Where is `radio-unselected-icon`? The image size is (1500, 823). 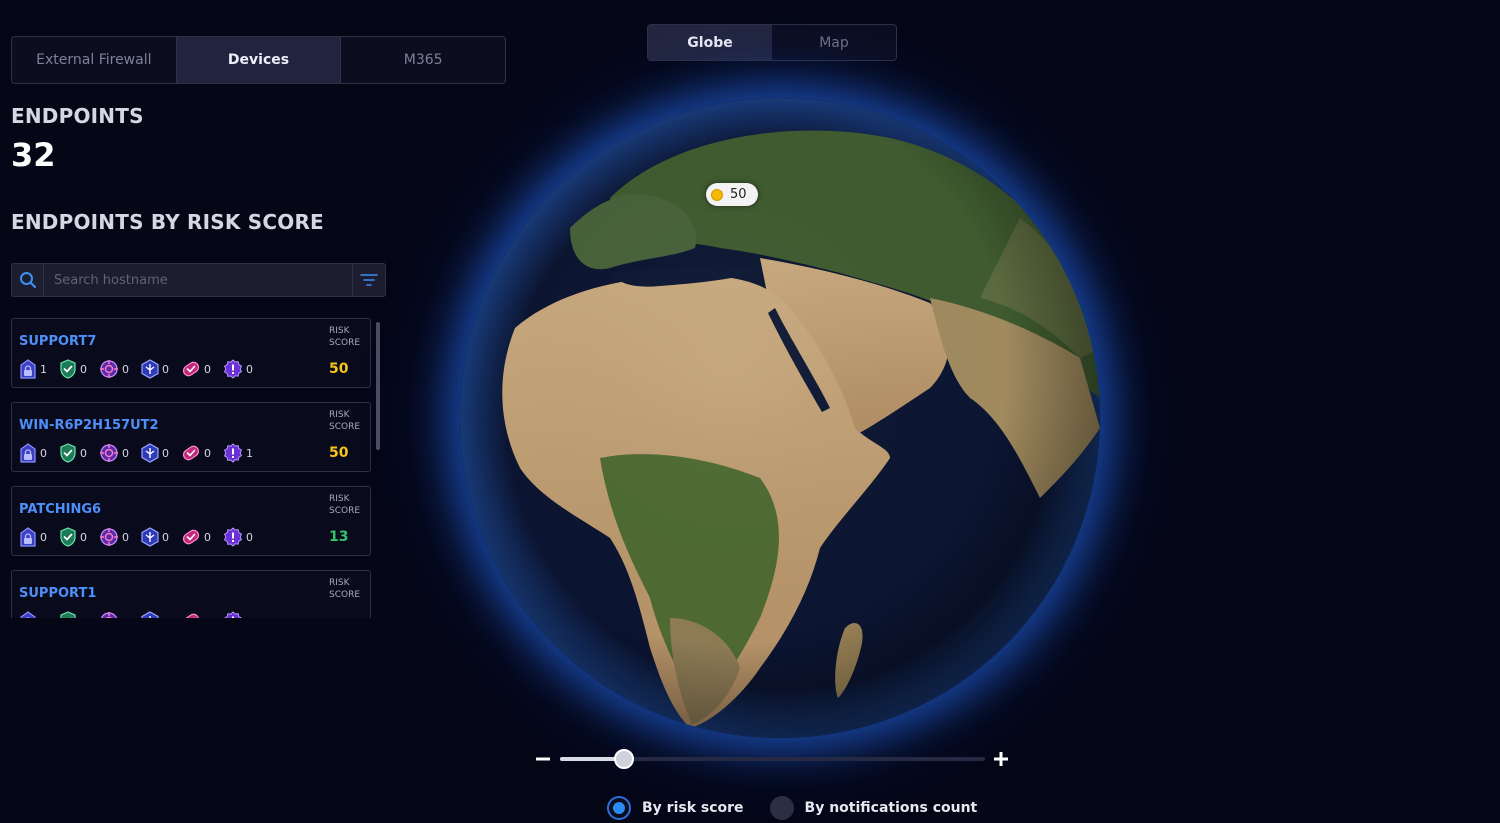
radio-unselected-icon is located at coordinates (781, 808).